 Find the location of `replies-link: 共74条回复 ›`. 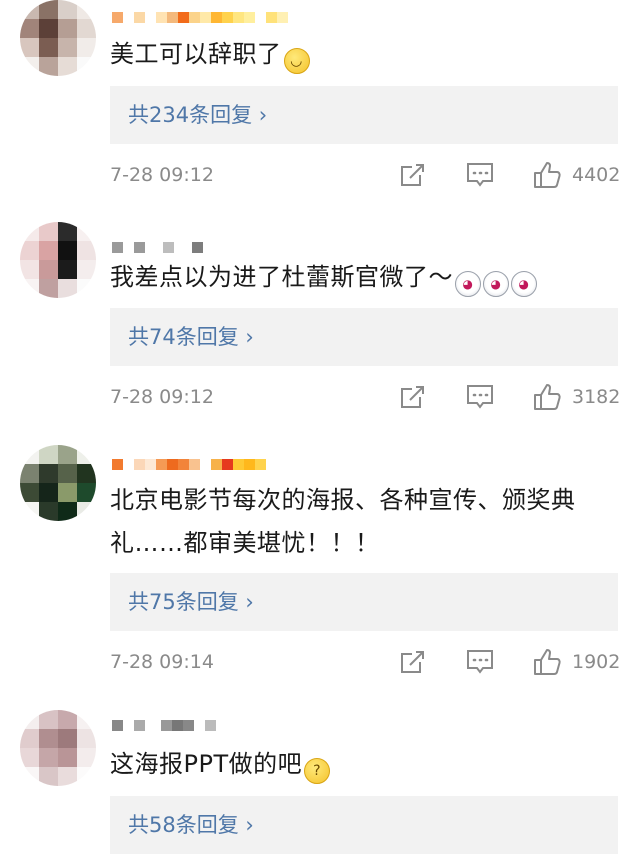

replies-link: 共74条回复 › is located at coordinates (364, 337).